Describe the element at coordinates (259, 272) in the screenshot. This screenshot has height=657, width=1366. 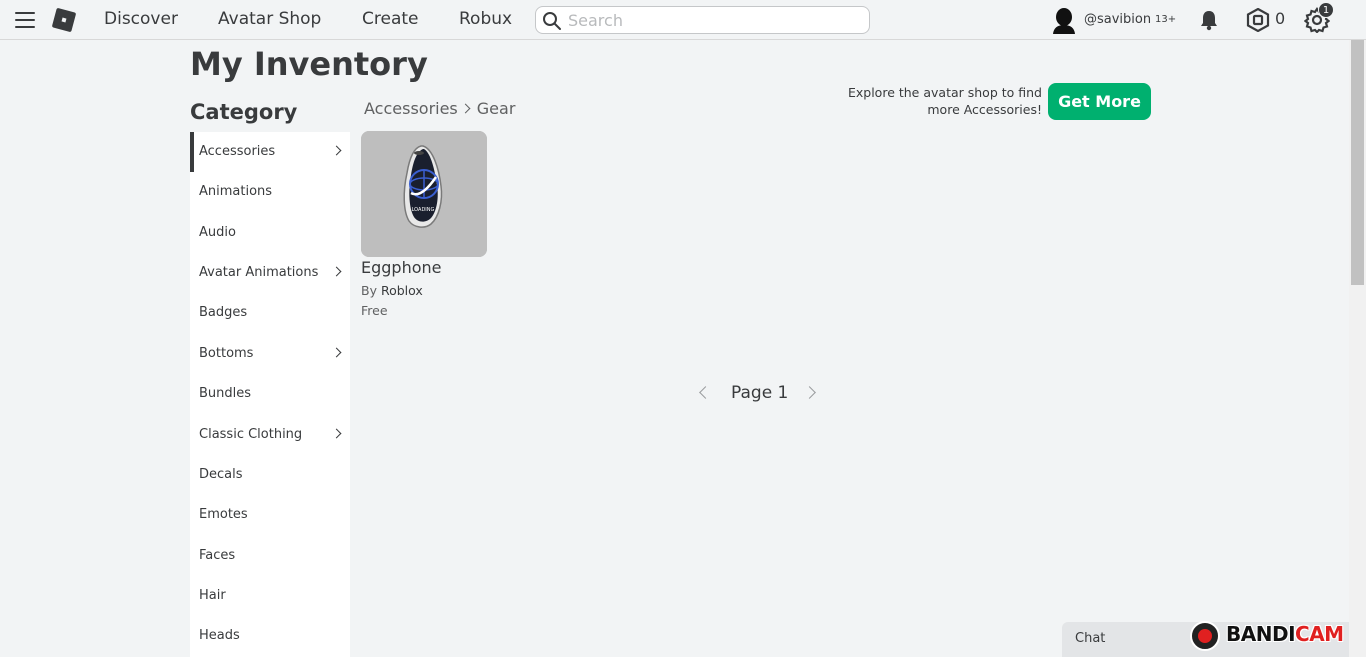
I see `category-item-label: Avatar Animations` at that location.